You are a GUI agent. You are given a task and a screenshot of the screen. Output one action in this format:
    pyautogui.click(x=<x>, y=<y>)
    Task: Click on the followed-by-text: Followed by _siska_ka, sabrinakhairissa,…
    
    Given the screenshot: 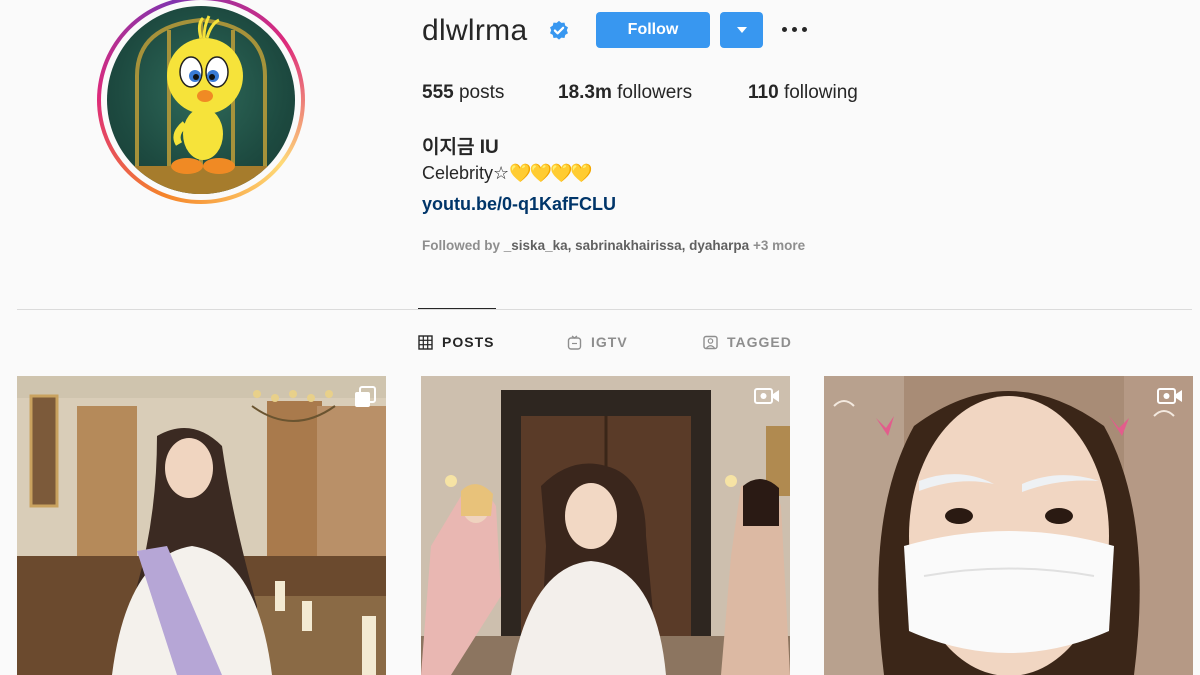 What is the action you would take?
    pyautogui.click(x=613, y=245)
    